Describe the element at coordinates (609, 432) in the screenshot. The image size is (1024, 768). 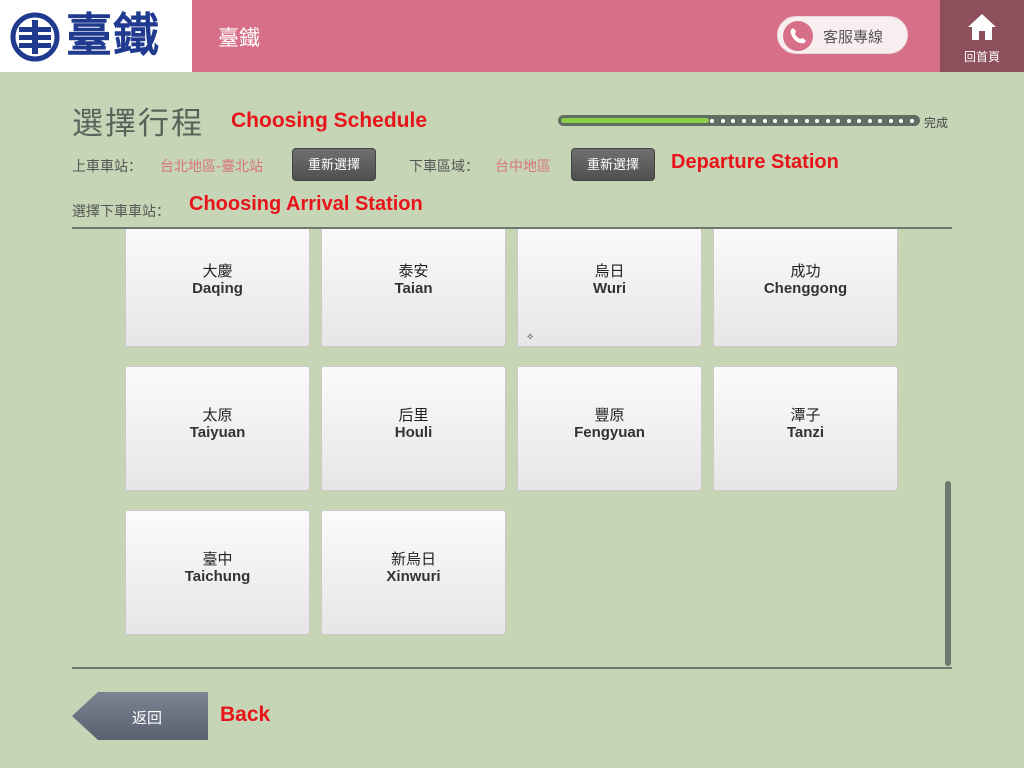
I see `station-name-en: Fengyuan` at that location.